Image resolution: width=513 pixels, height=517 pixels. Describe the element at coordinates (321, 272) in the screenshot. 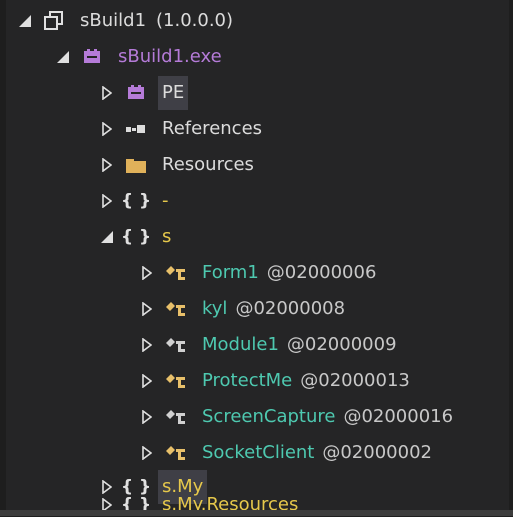

I see `type-token: @02000006` at that location.